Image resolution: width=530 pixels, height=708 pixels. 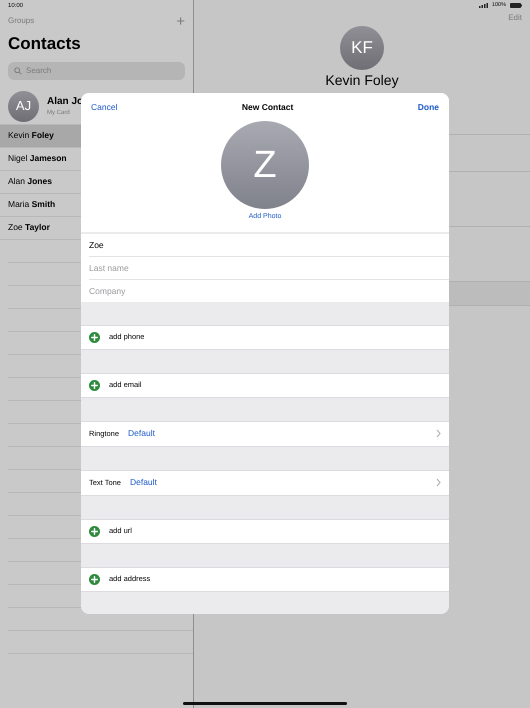 I want to click on search-icon, so click(x=18, y=70).